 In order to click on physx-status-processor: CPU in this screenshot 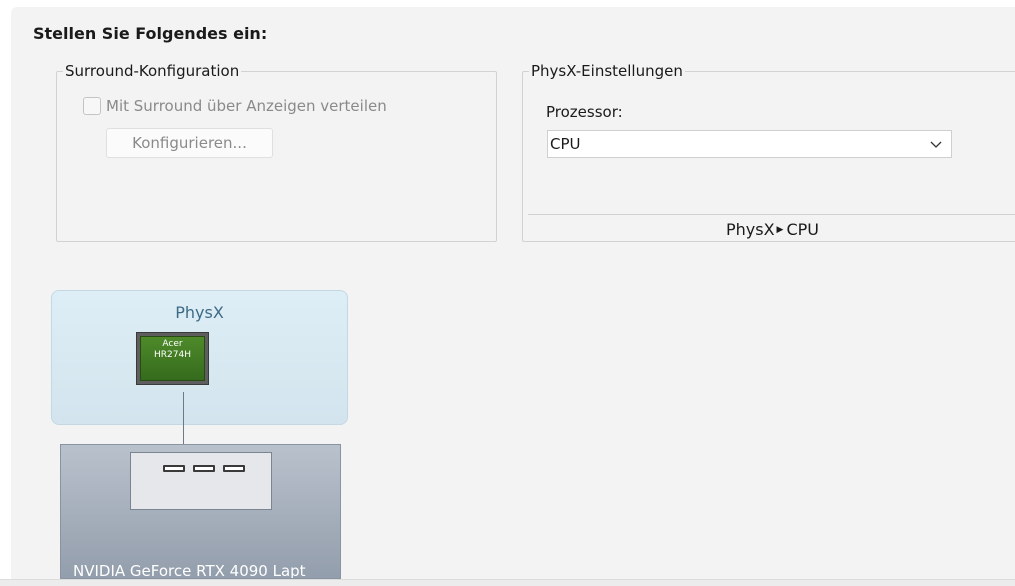, I will do `click(802, 229)`.